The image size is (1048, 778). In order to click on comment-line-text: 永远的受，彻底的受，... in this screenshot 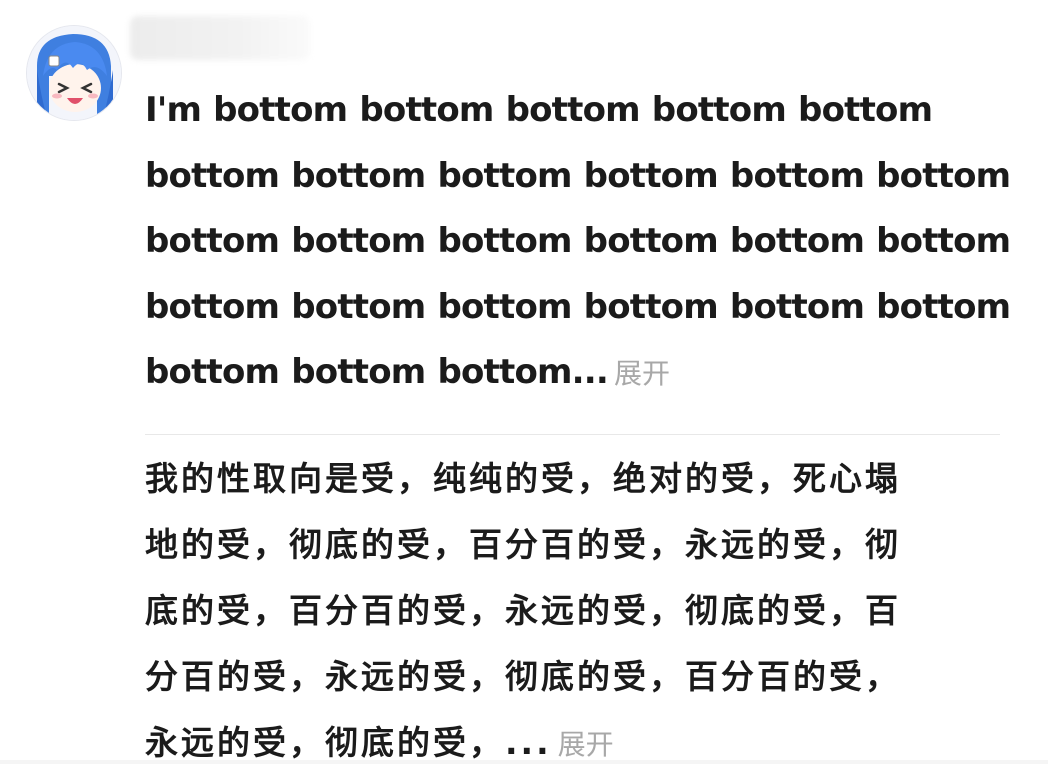, I will do `click(348, 742)`.